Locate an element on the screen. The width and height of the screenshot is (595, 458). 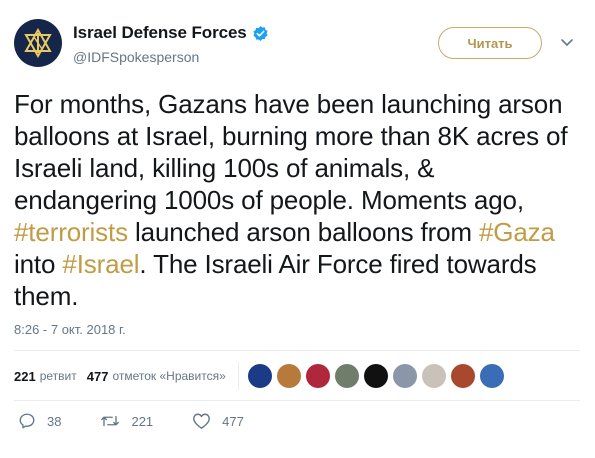
tweet-text-part: into is located at coordinates (38, 264).